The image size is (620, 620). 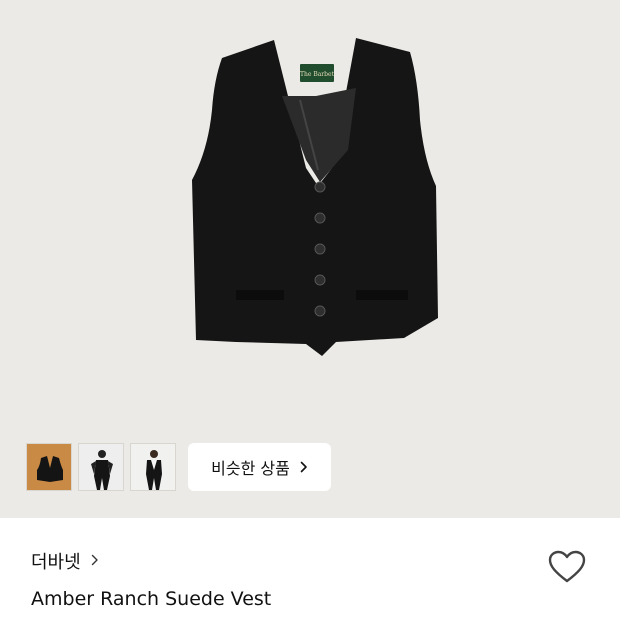 I want to click on similar-products-button: 비슷한 상품, so click(x=259, y=467).